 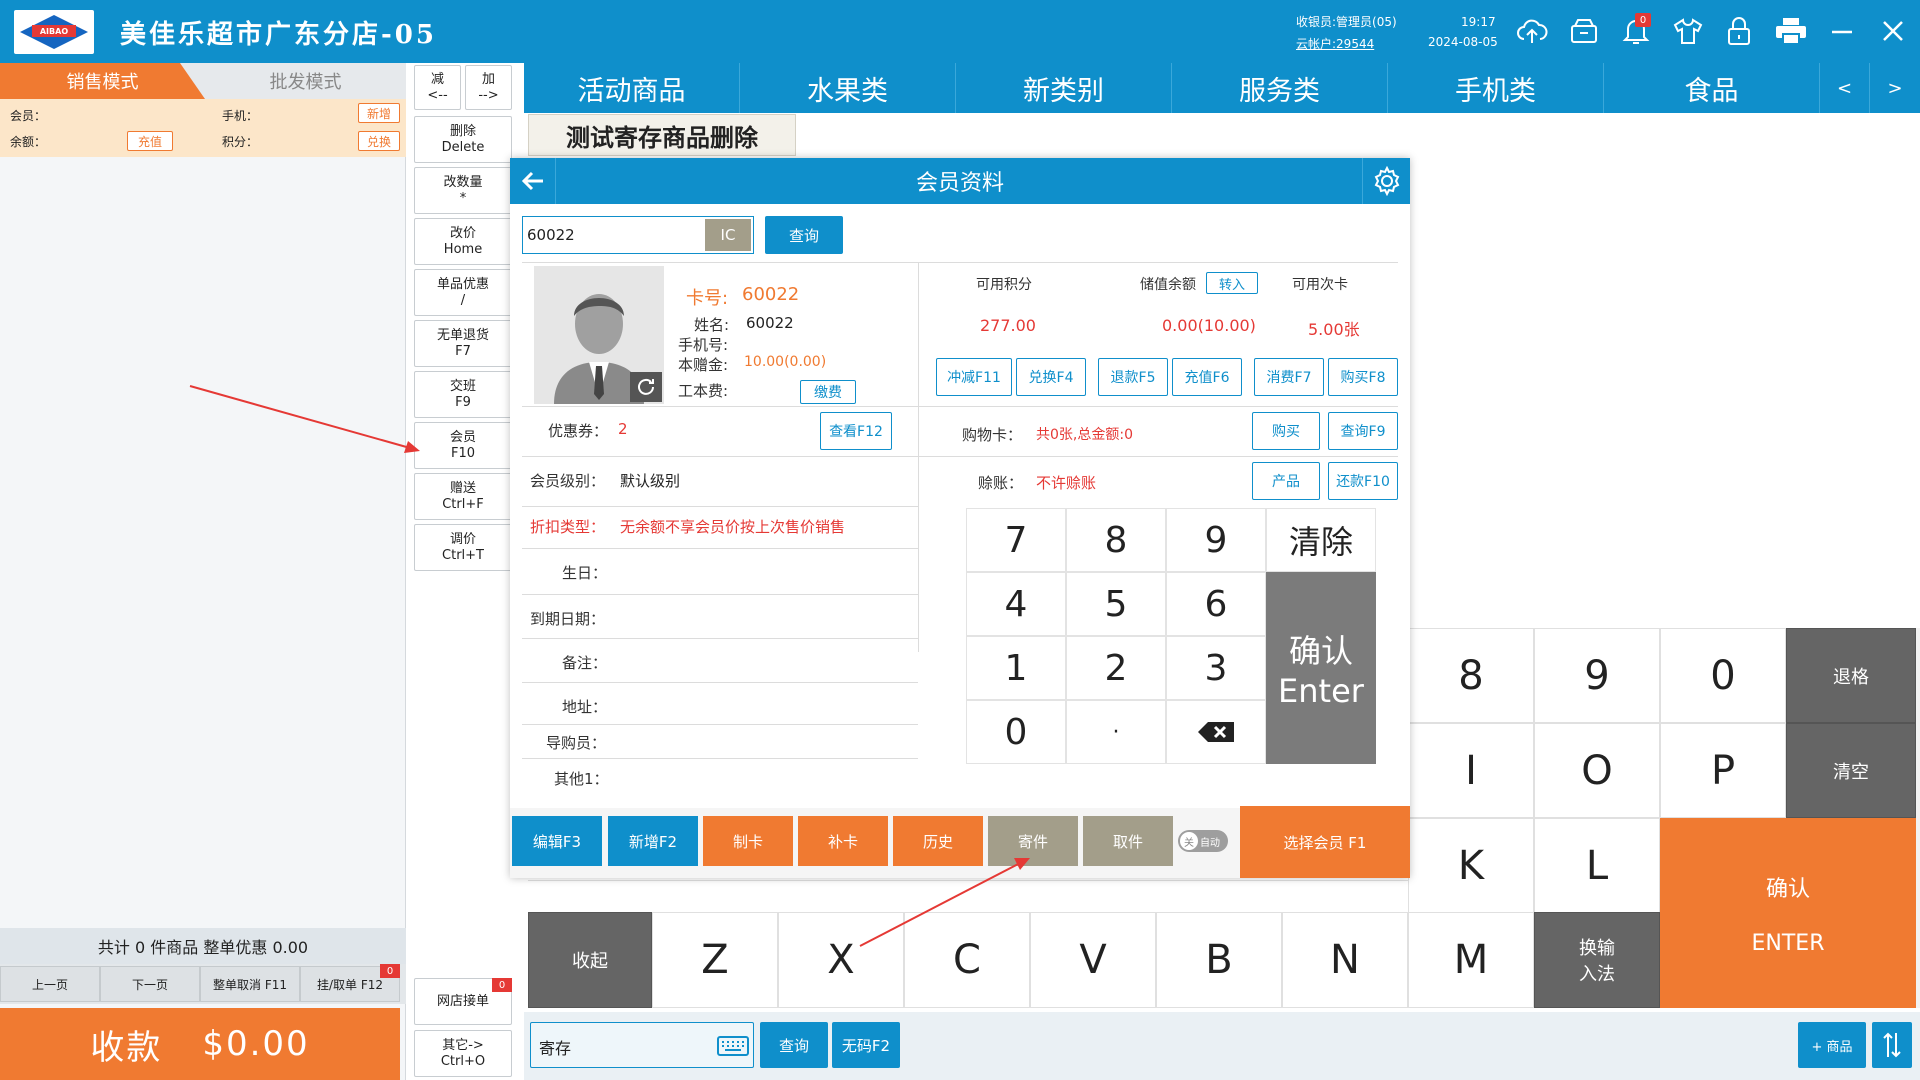 What do you see at coordinates (856, 431) in the screenshot?
I see `view-coupons-button: 查看F12` at bounding box center [856, 431].